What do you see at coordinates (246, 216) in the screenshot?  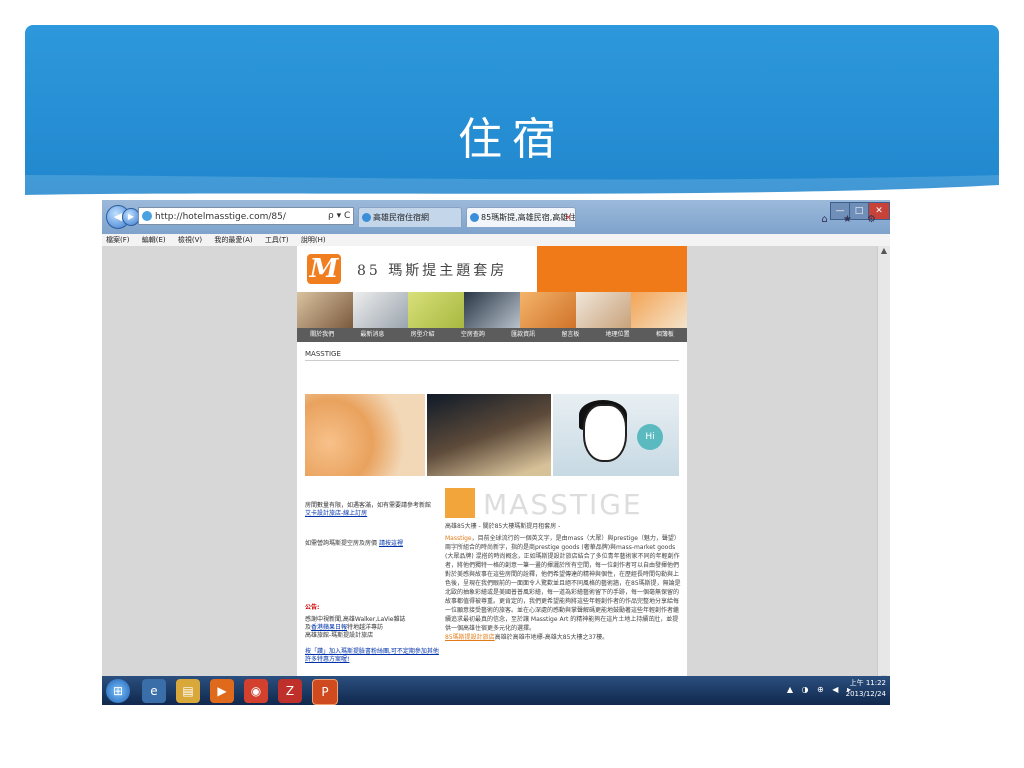 I see `address-bar: http://hotelmasstige.com/85/` at bounding box center [246, 216].